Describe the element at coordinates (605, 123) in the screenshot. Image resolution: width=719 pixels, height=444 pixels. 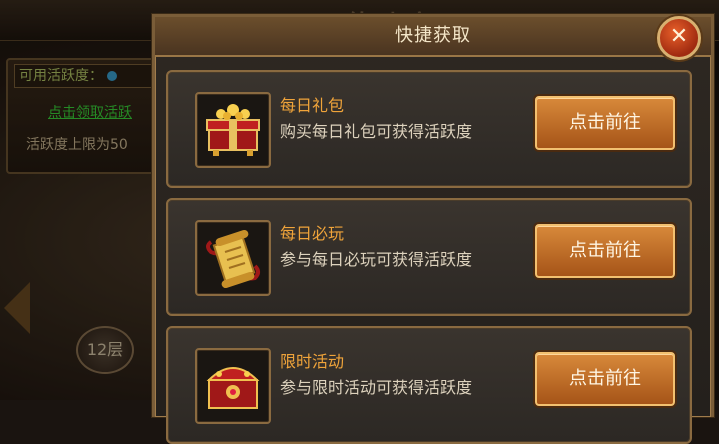
I see `go-button-daily-gift: 点击前往` at that location.